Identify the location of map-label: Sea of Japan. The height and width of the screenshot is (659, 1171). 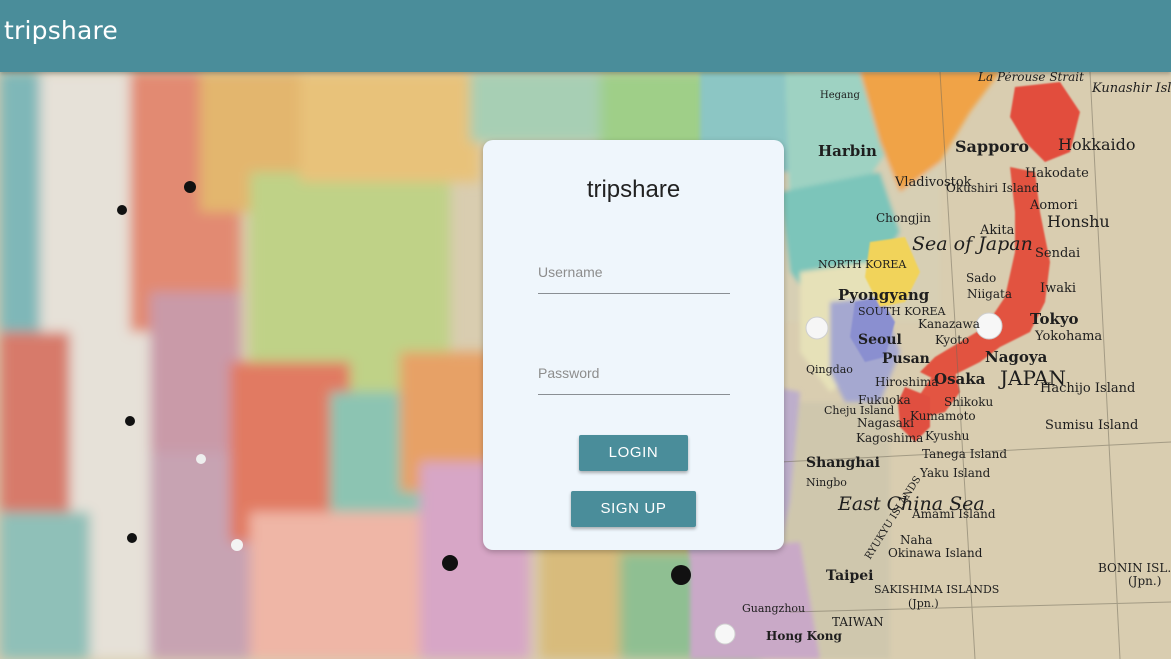
(972, 244).